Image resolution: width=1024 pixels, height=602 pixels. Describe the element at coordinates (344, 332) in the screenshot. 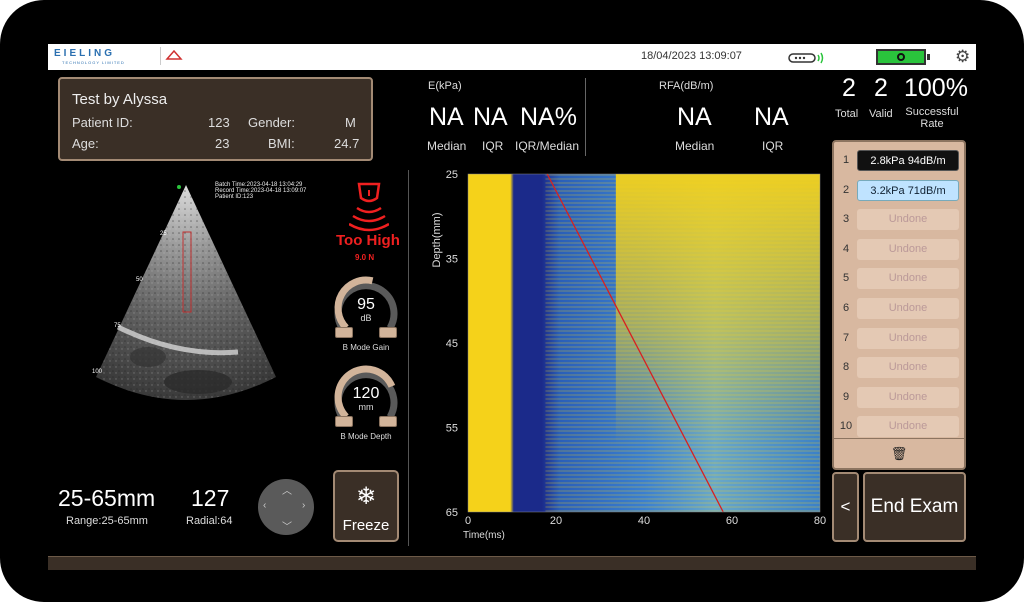

I see `gain-decrease-button` at that location.